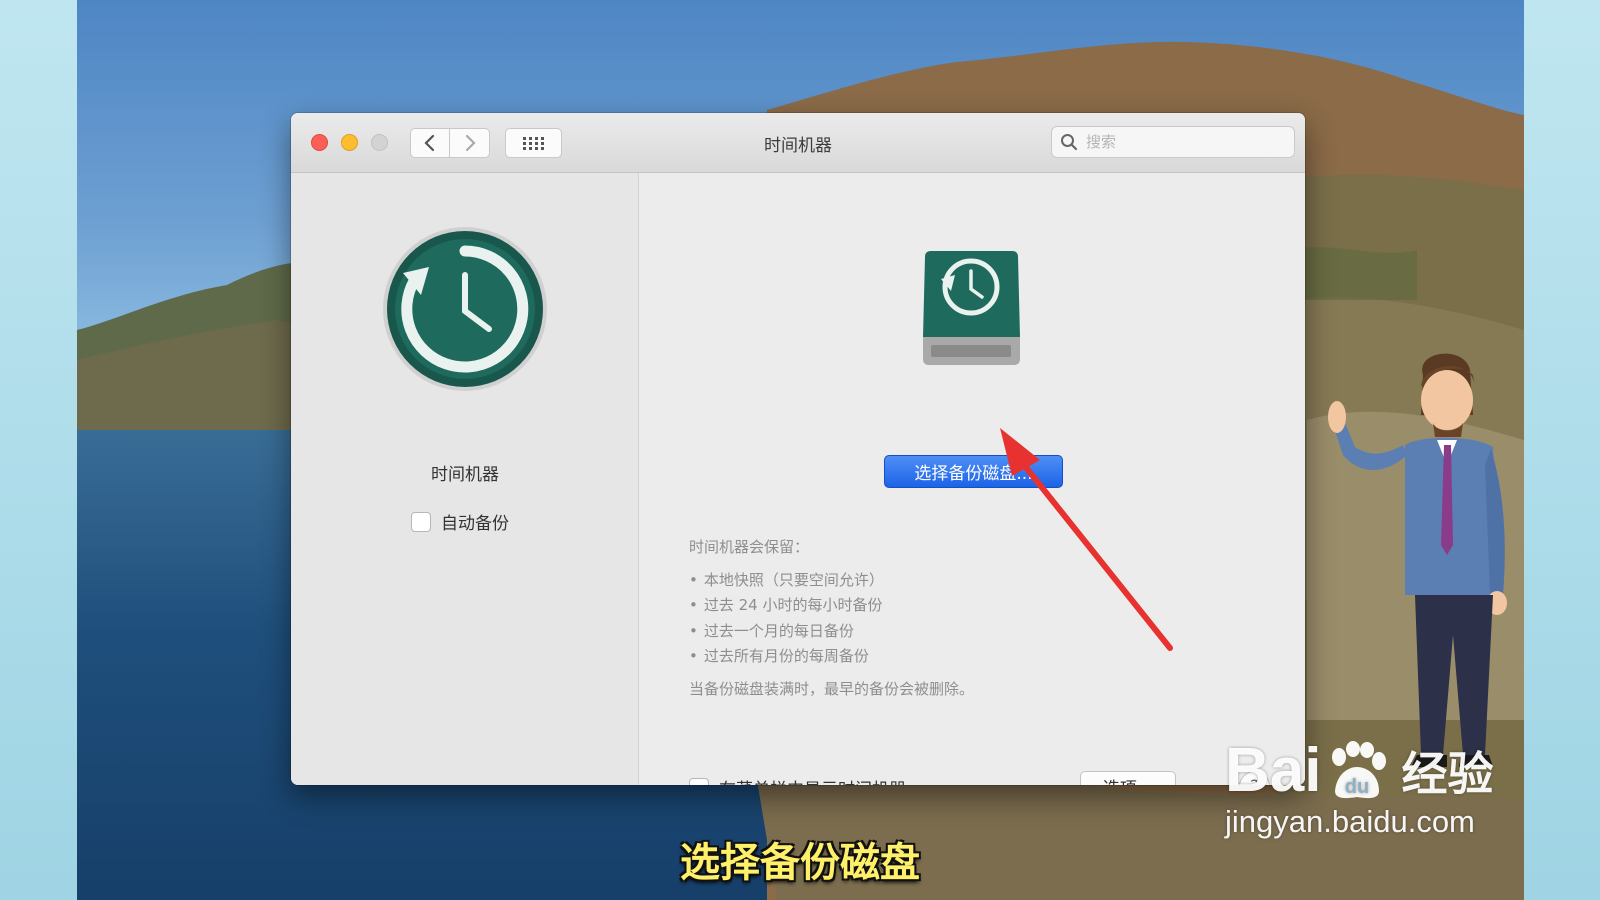 This screenshot has height=900, width=1600. I want to click on title-bar: 时间机器, so click(798, 143).